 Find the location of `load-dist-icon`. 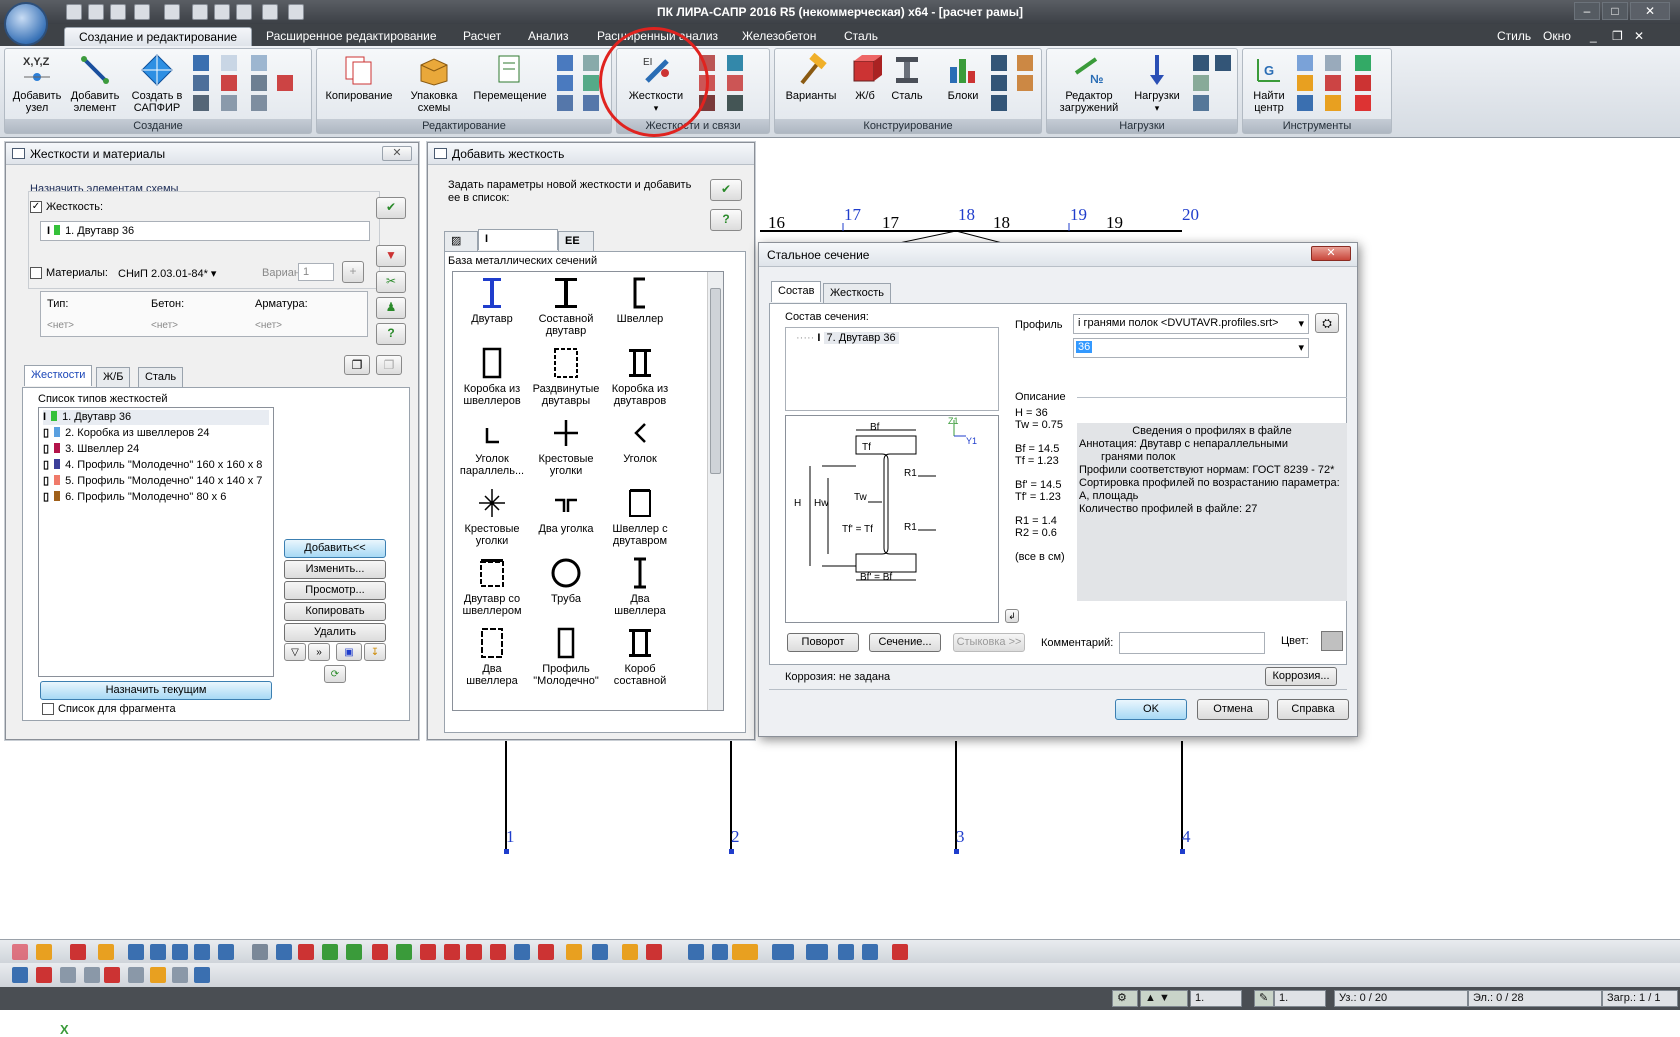

load-dist-icon is located at coordinates (1201, 83).